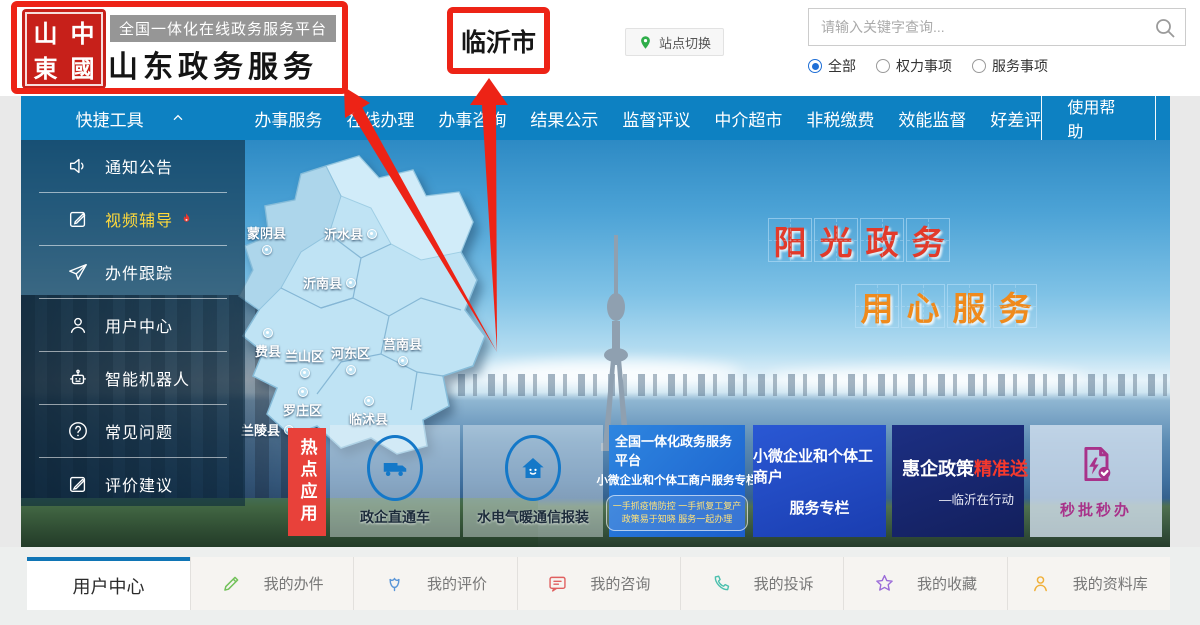 Image resolution: width=1200 pixels, height=625 pixels. Describe the element at coordinates (133, 484) in the screenshot. I see `sidebar-item-feedback: 评价建议` at that location.